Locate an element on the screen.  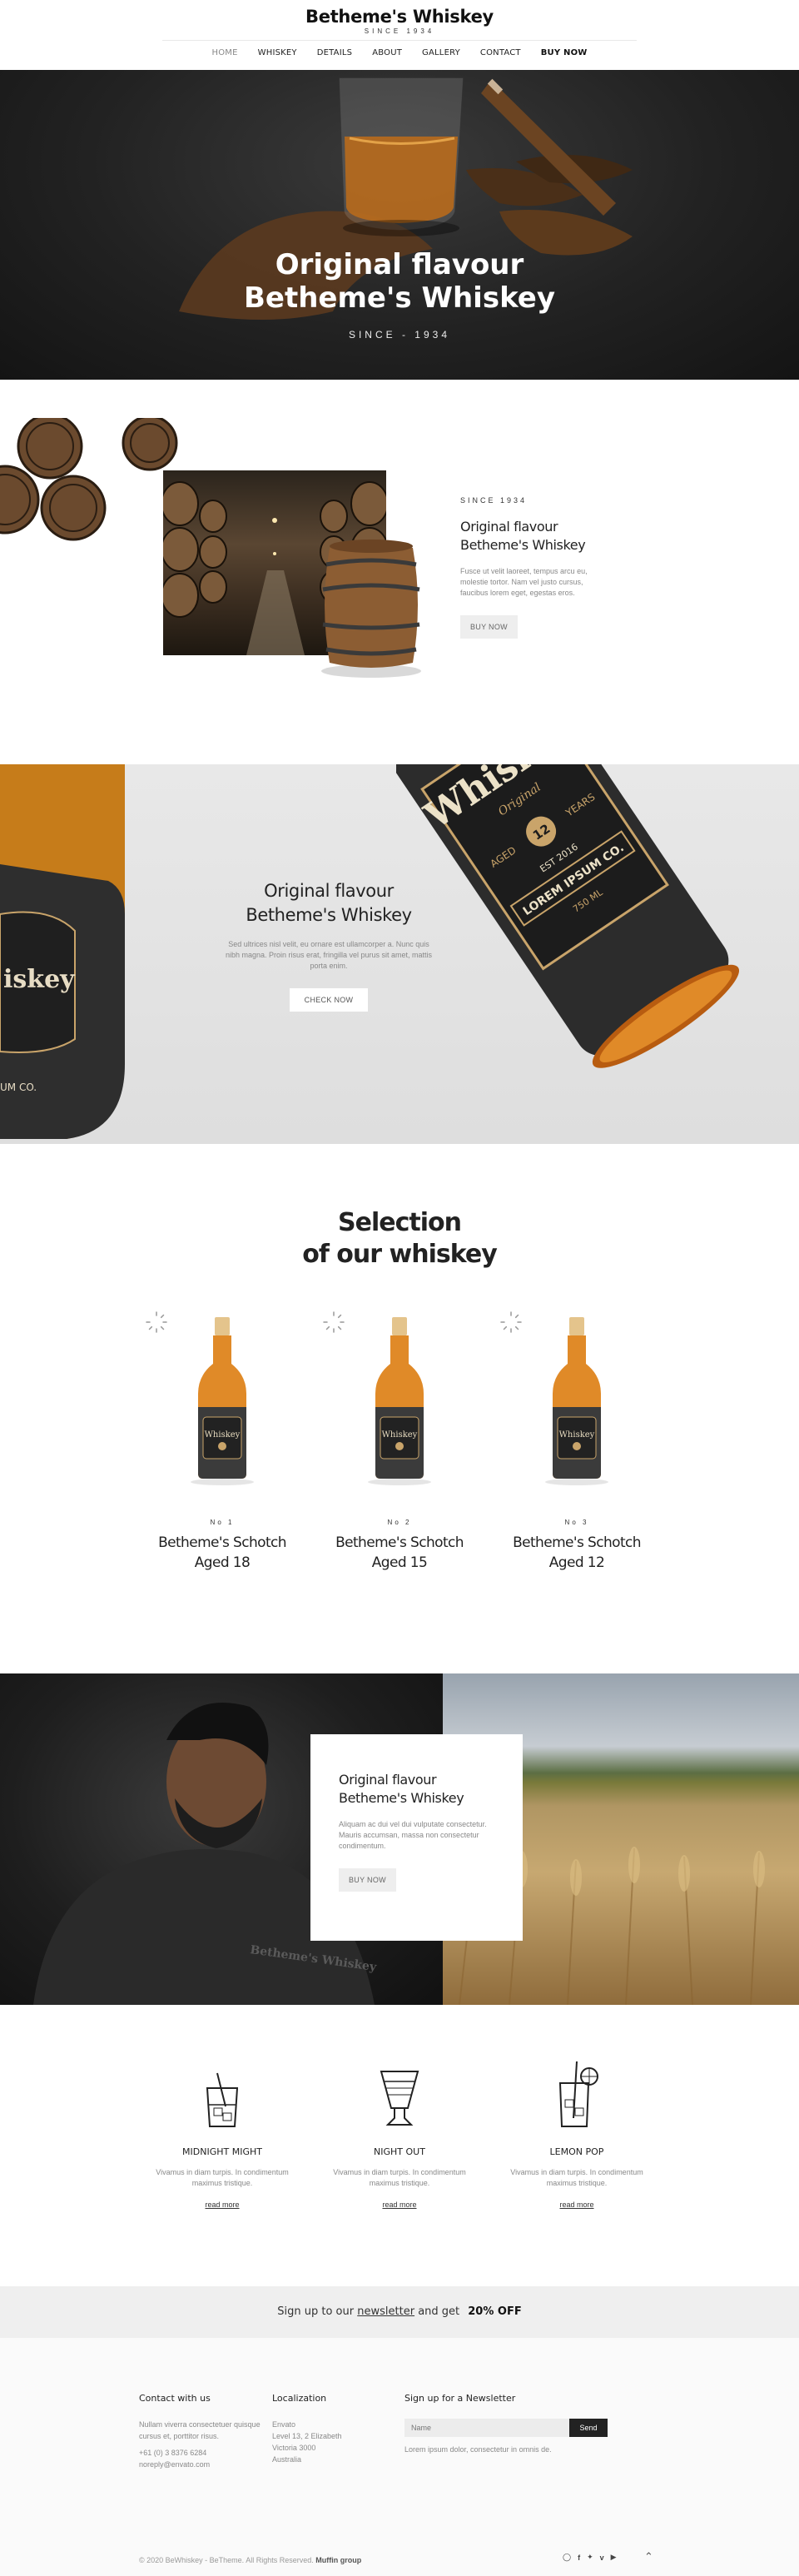
selection-title: Selection of our whiskey is located at coordinates (400, 1239).